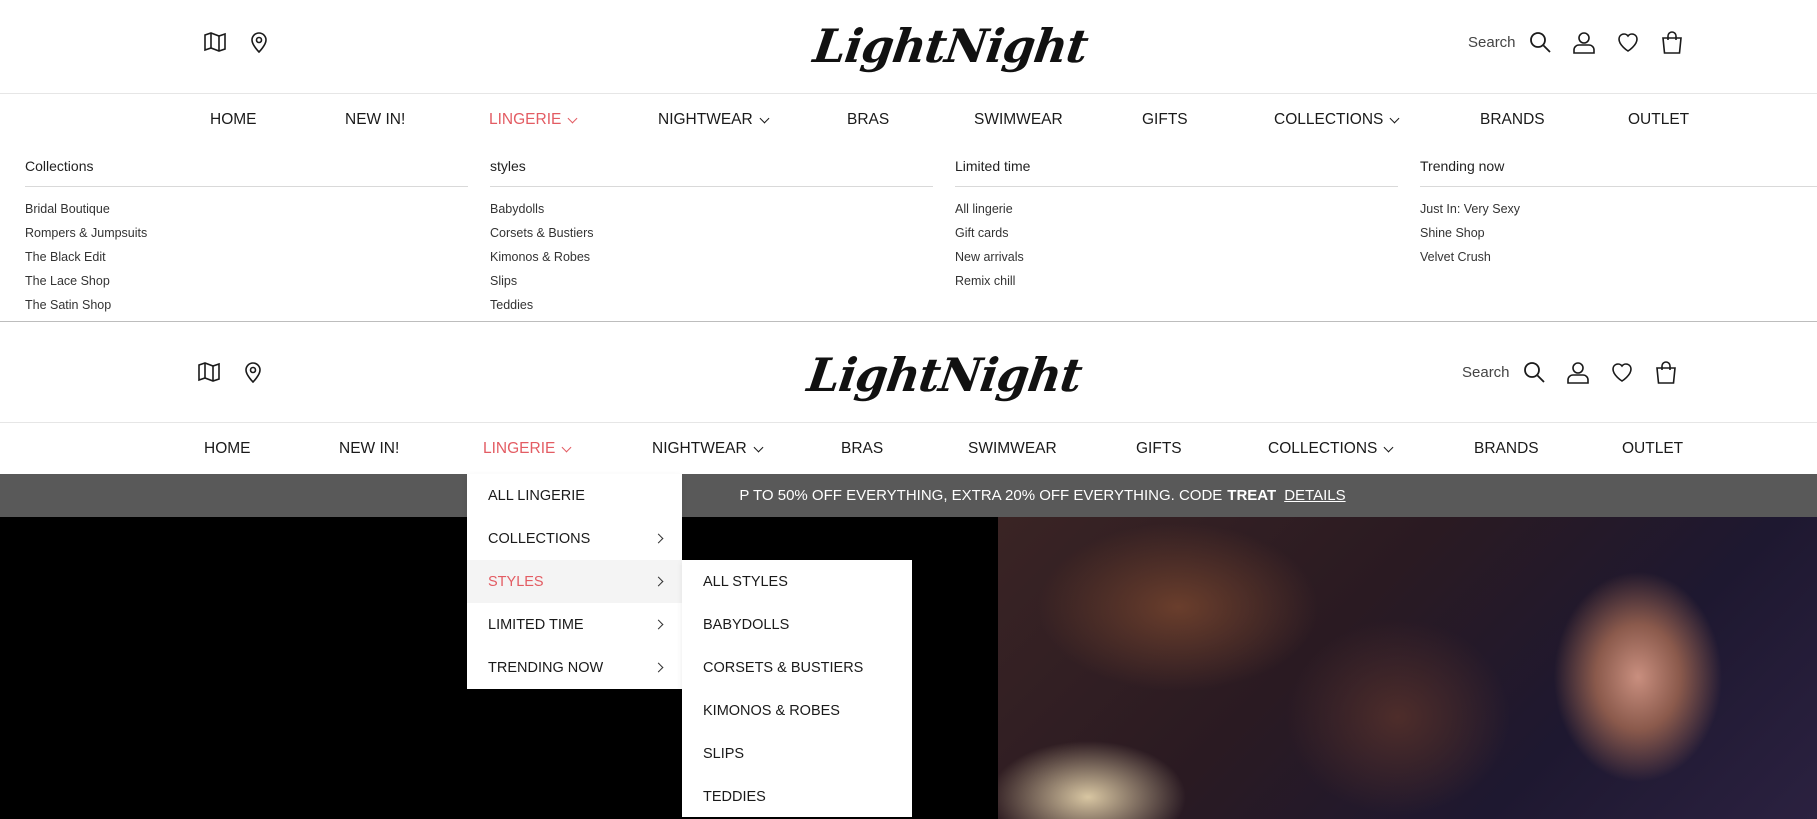 The width and height of the screenshot is (1817, 819). I want to click on mega-link: Velvet Crush, so click(1618, 257).